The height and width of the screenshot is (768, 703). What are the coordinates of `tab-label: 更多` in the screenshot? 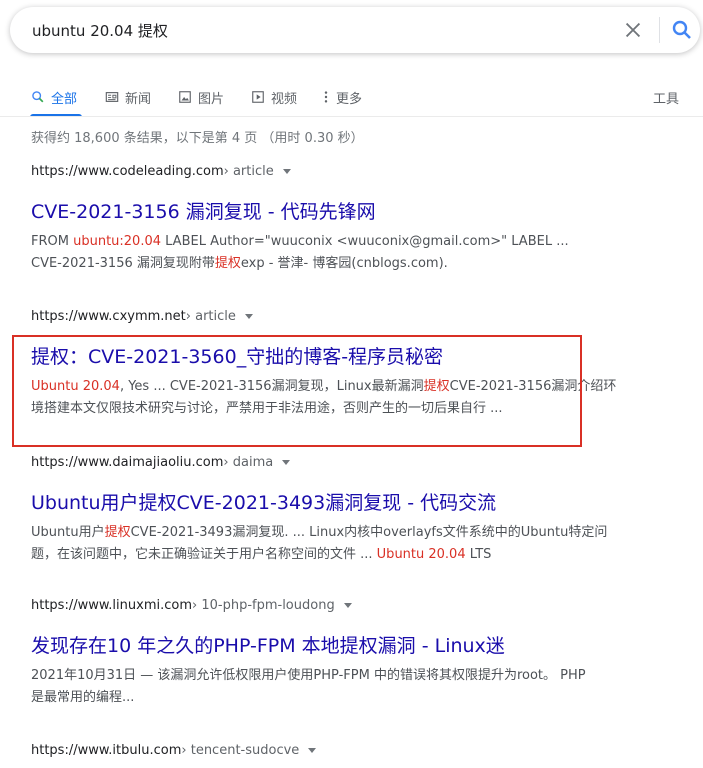 It's located at (349, 99).